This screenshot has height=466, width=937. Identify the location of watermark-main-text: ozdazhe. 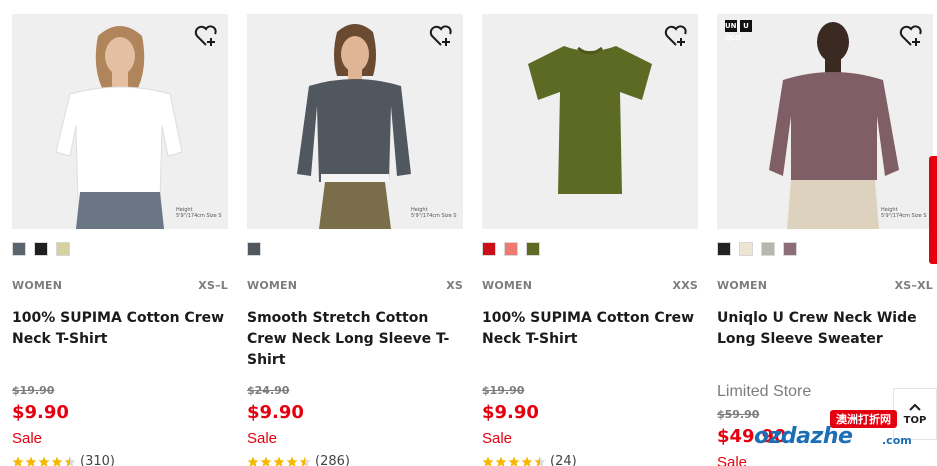
(803, 436).